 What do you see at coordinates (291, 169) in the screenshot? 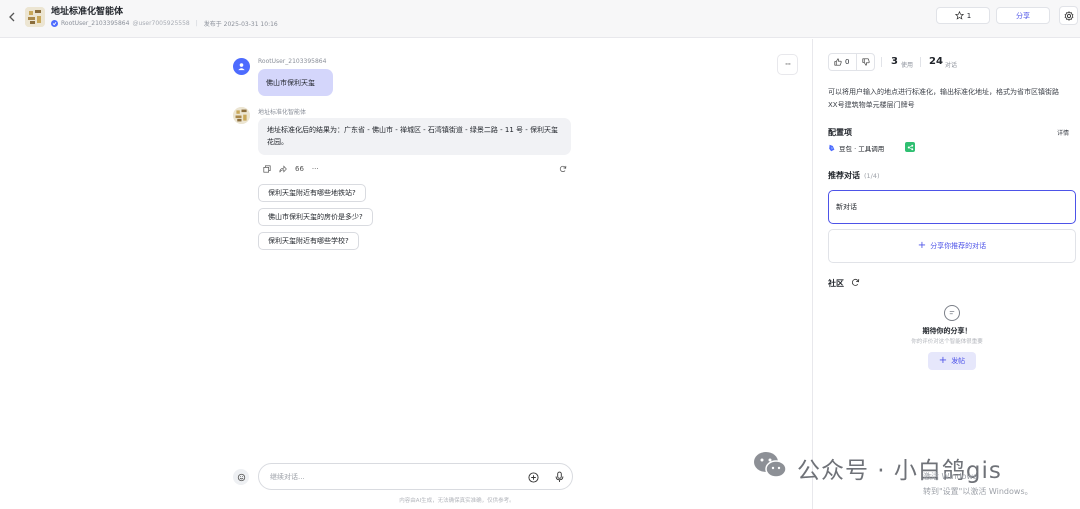
I see `message-actions: 66 ···` at bounding box center [291, 169].